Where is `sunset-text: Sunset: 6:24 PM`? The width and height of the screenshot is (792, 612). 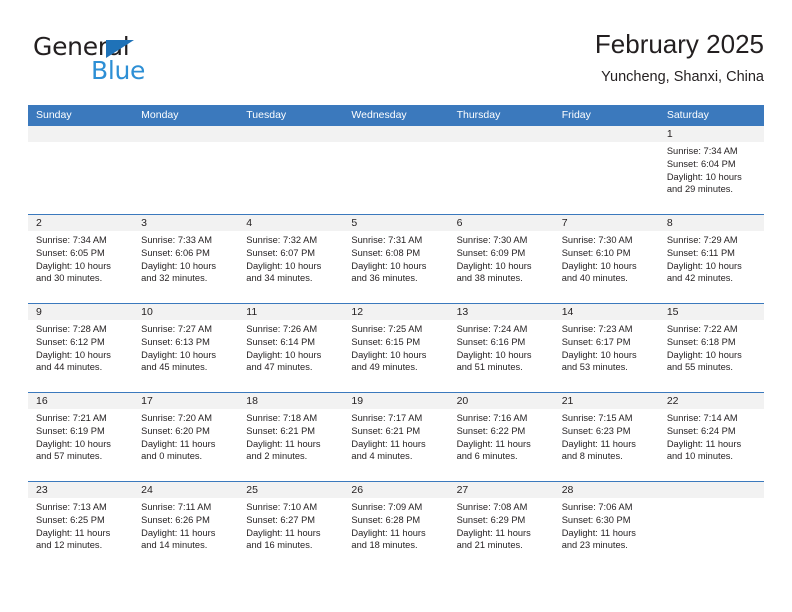
sunset-text: Sunset: 6:24 PM is located at coordinates (701, 430).